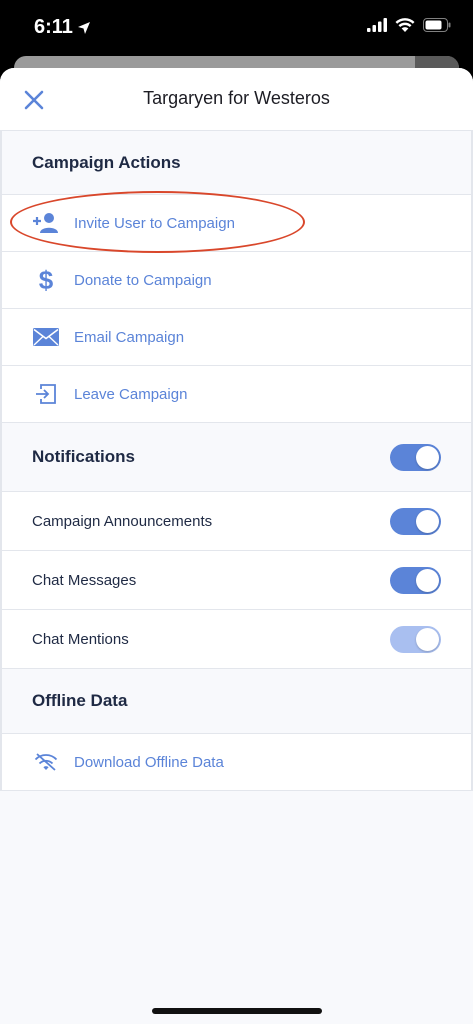  I want to click on cellular-signal-icon, so click(377, 25).